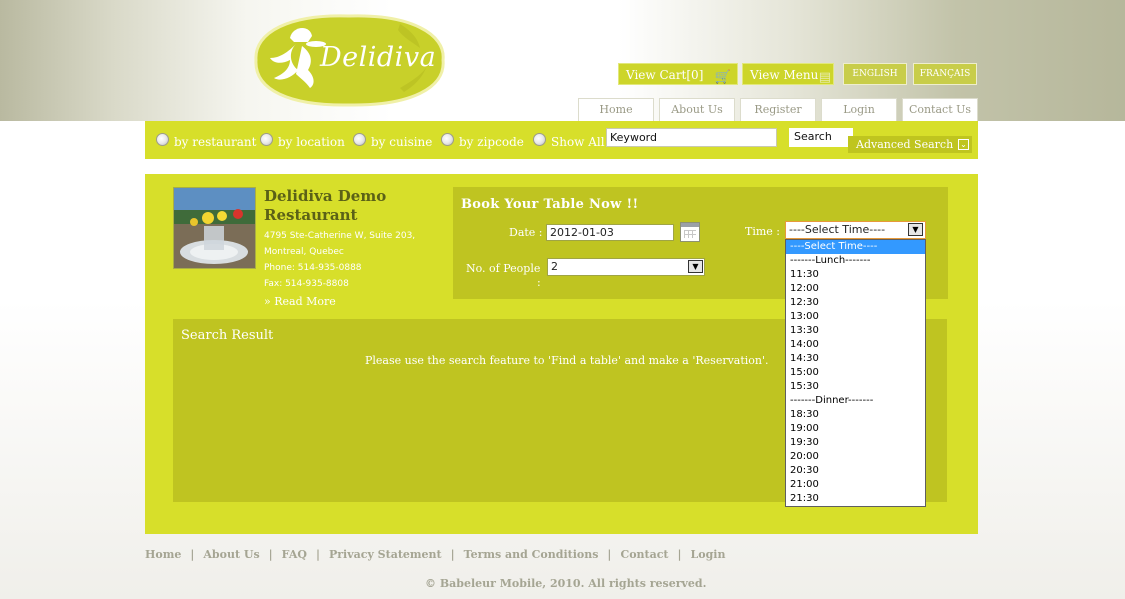 The height and width of the screenshot is (599, 1125). I want to click on calendar-rings, so click(690, 225).